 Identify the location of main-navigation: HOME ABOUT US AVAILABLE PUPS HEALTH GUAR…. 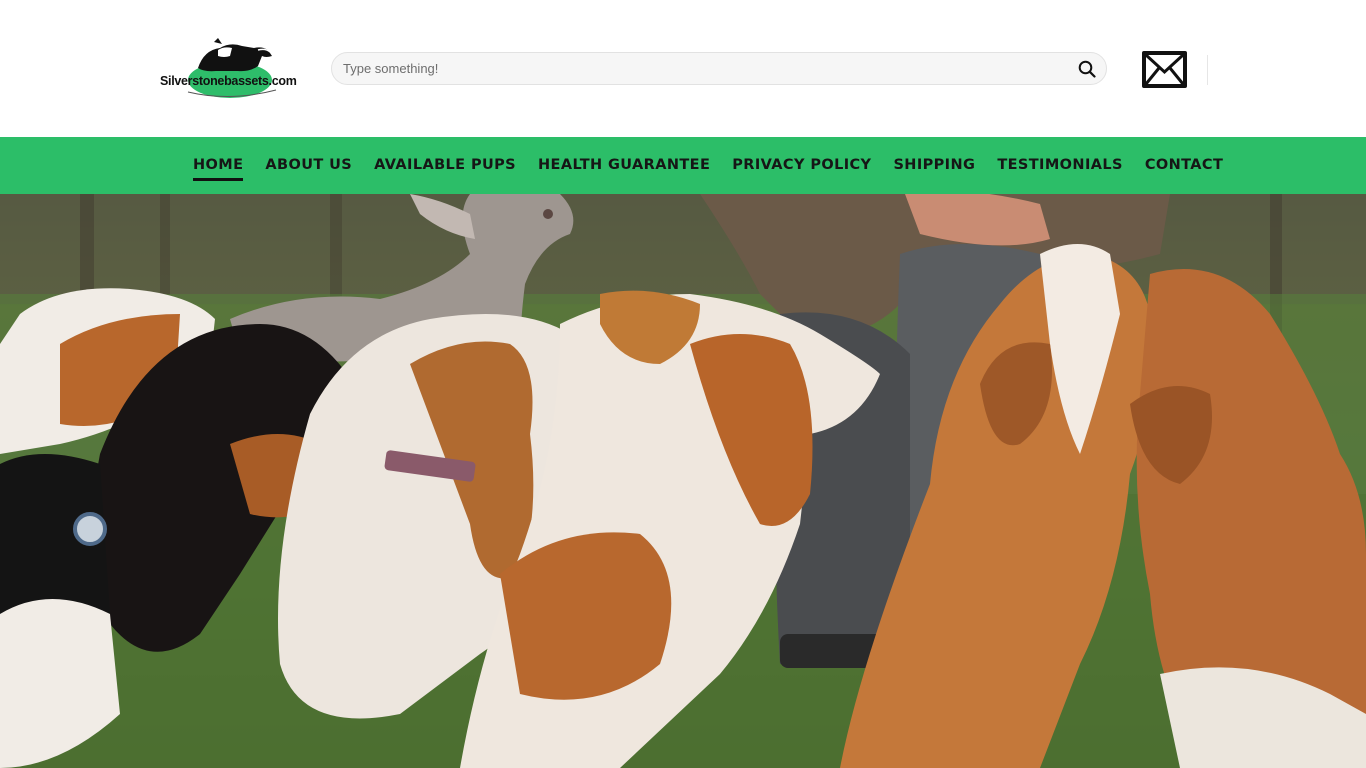
(683, 165).